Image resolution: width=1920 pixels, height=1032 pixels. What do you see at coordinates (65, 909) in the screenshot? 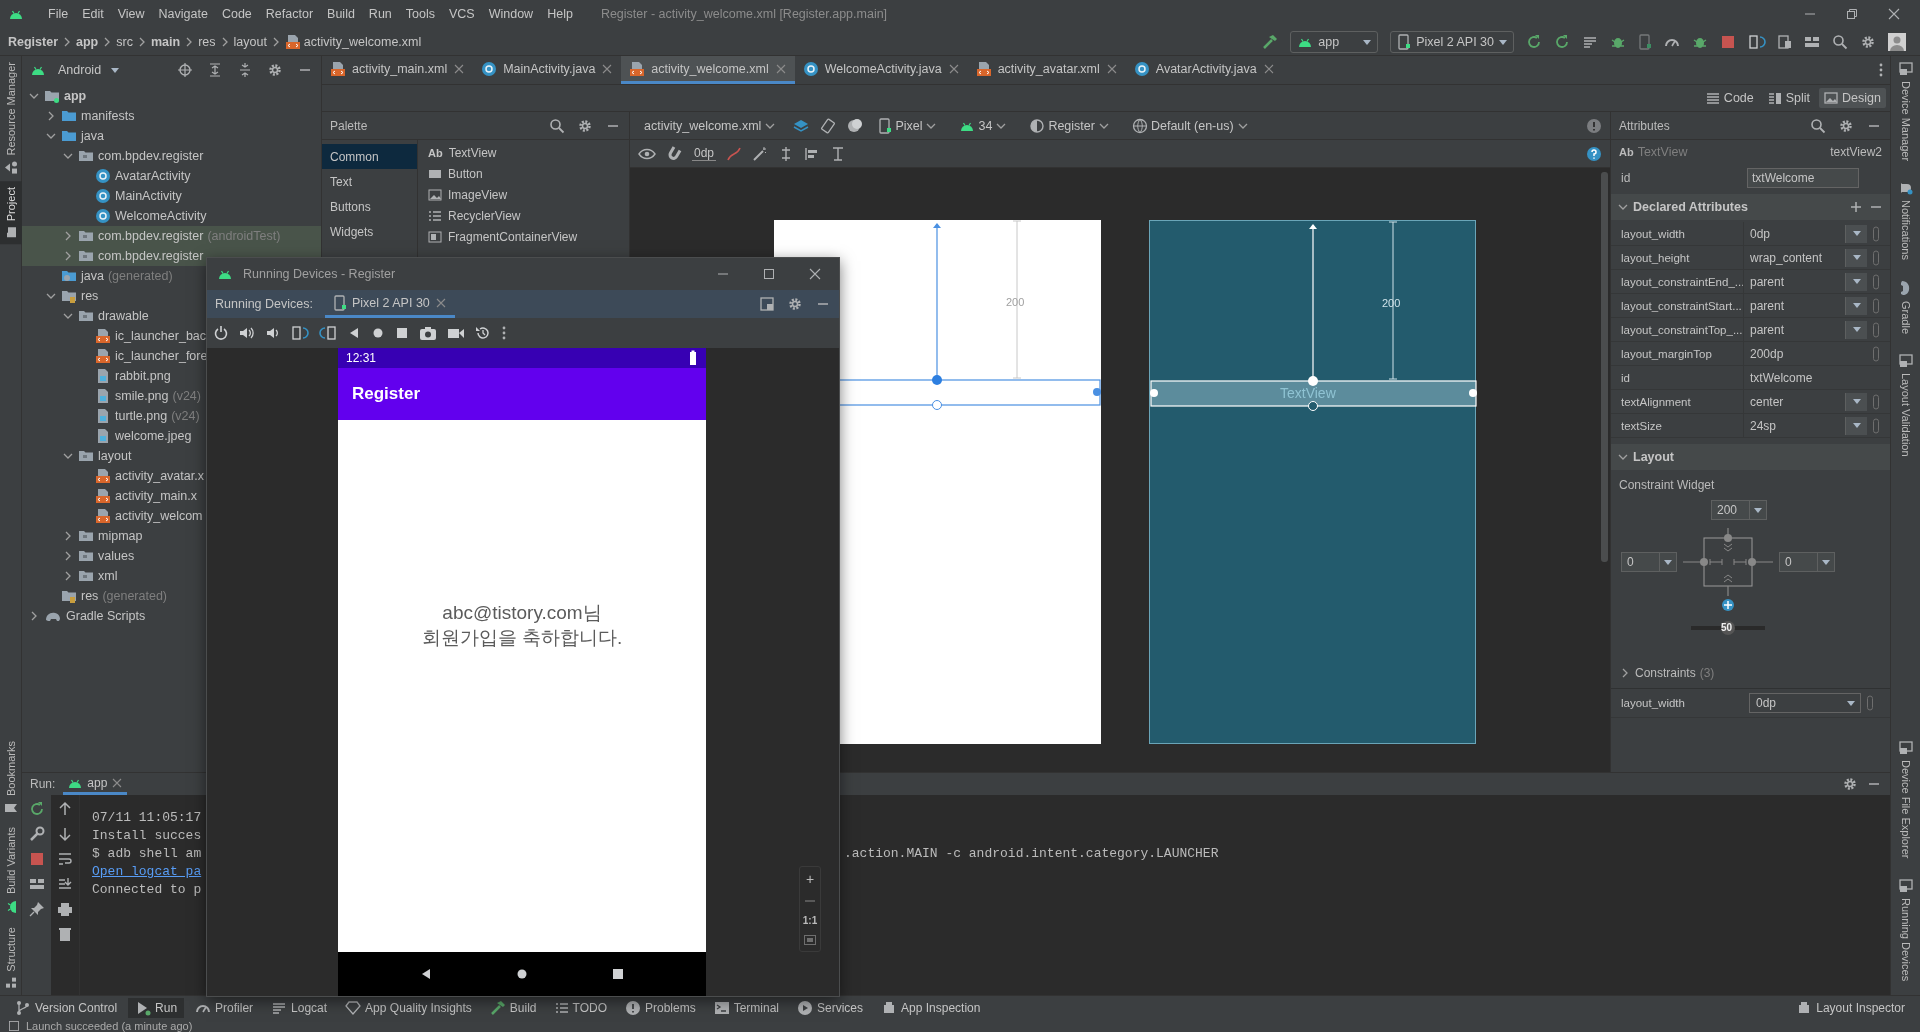
I see `print-icon` at bounding box center [65, 909].